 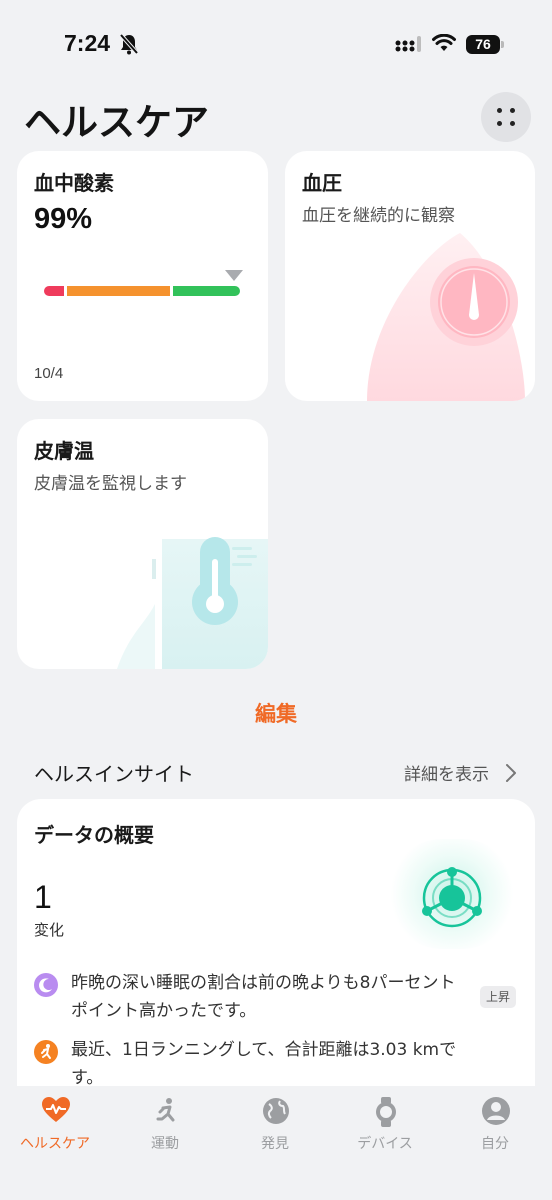 I want to click on globe-icon, so click(x=276, y=1111).